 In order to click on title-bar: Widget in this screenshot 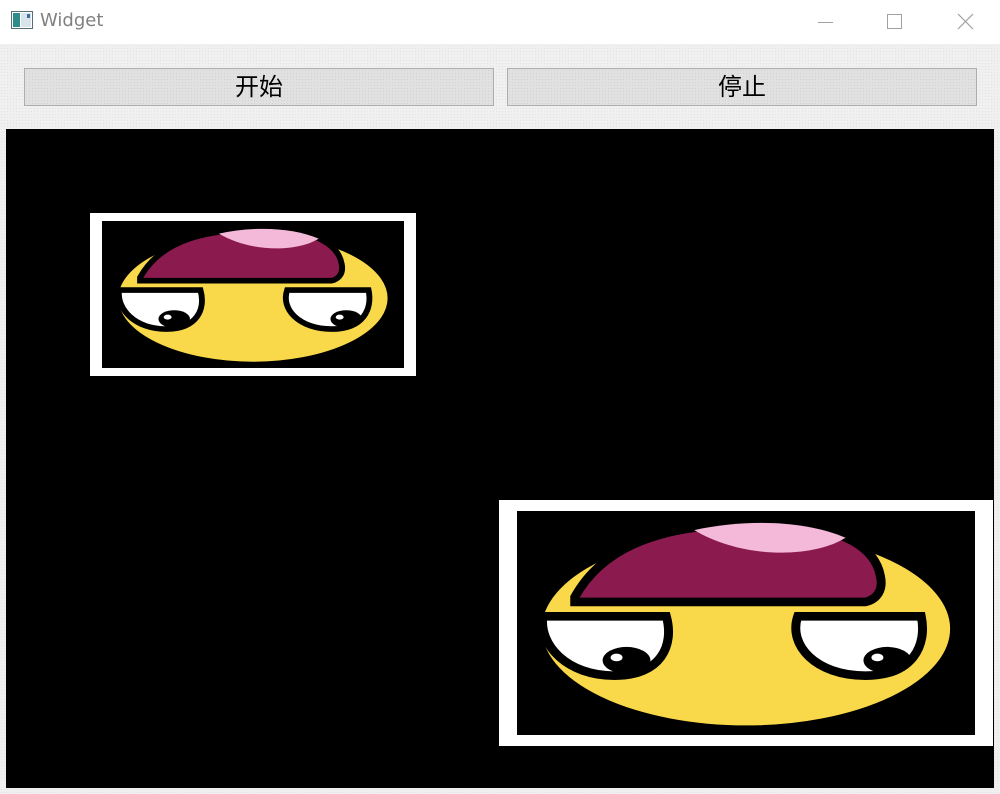, I will do `click(500, 22)`.